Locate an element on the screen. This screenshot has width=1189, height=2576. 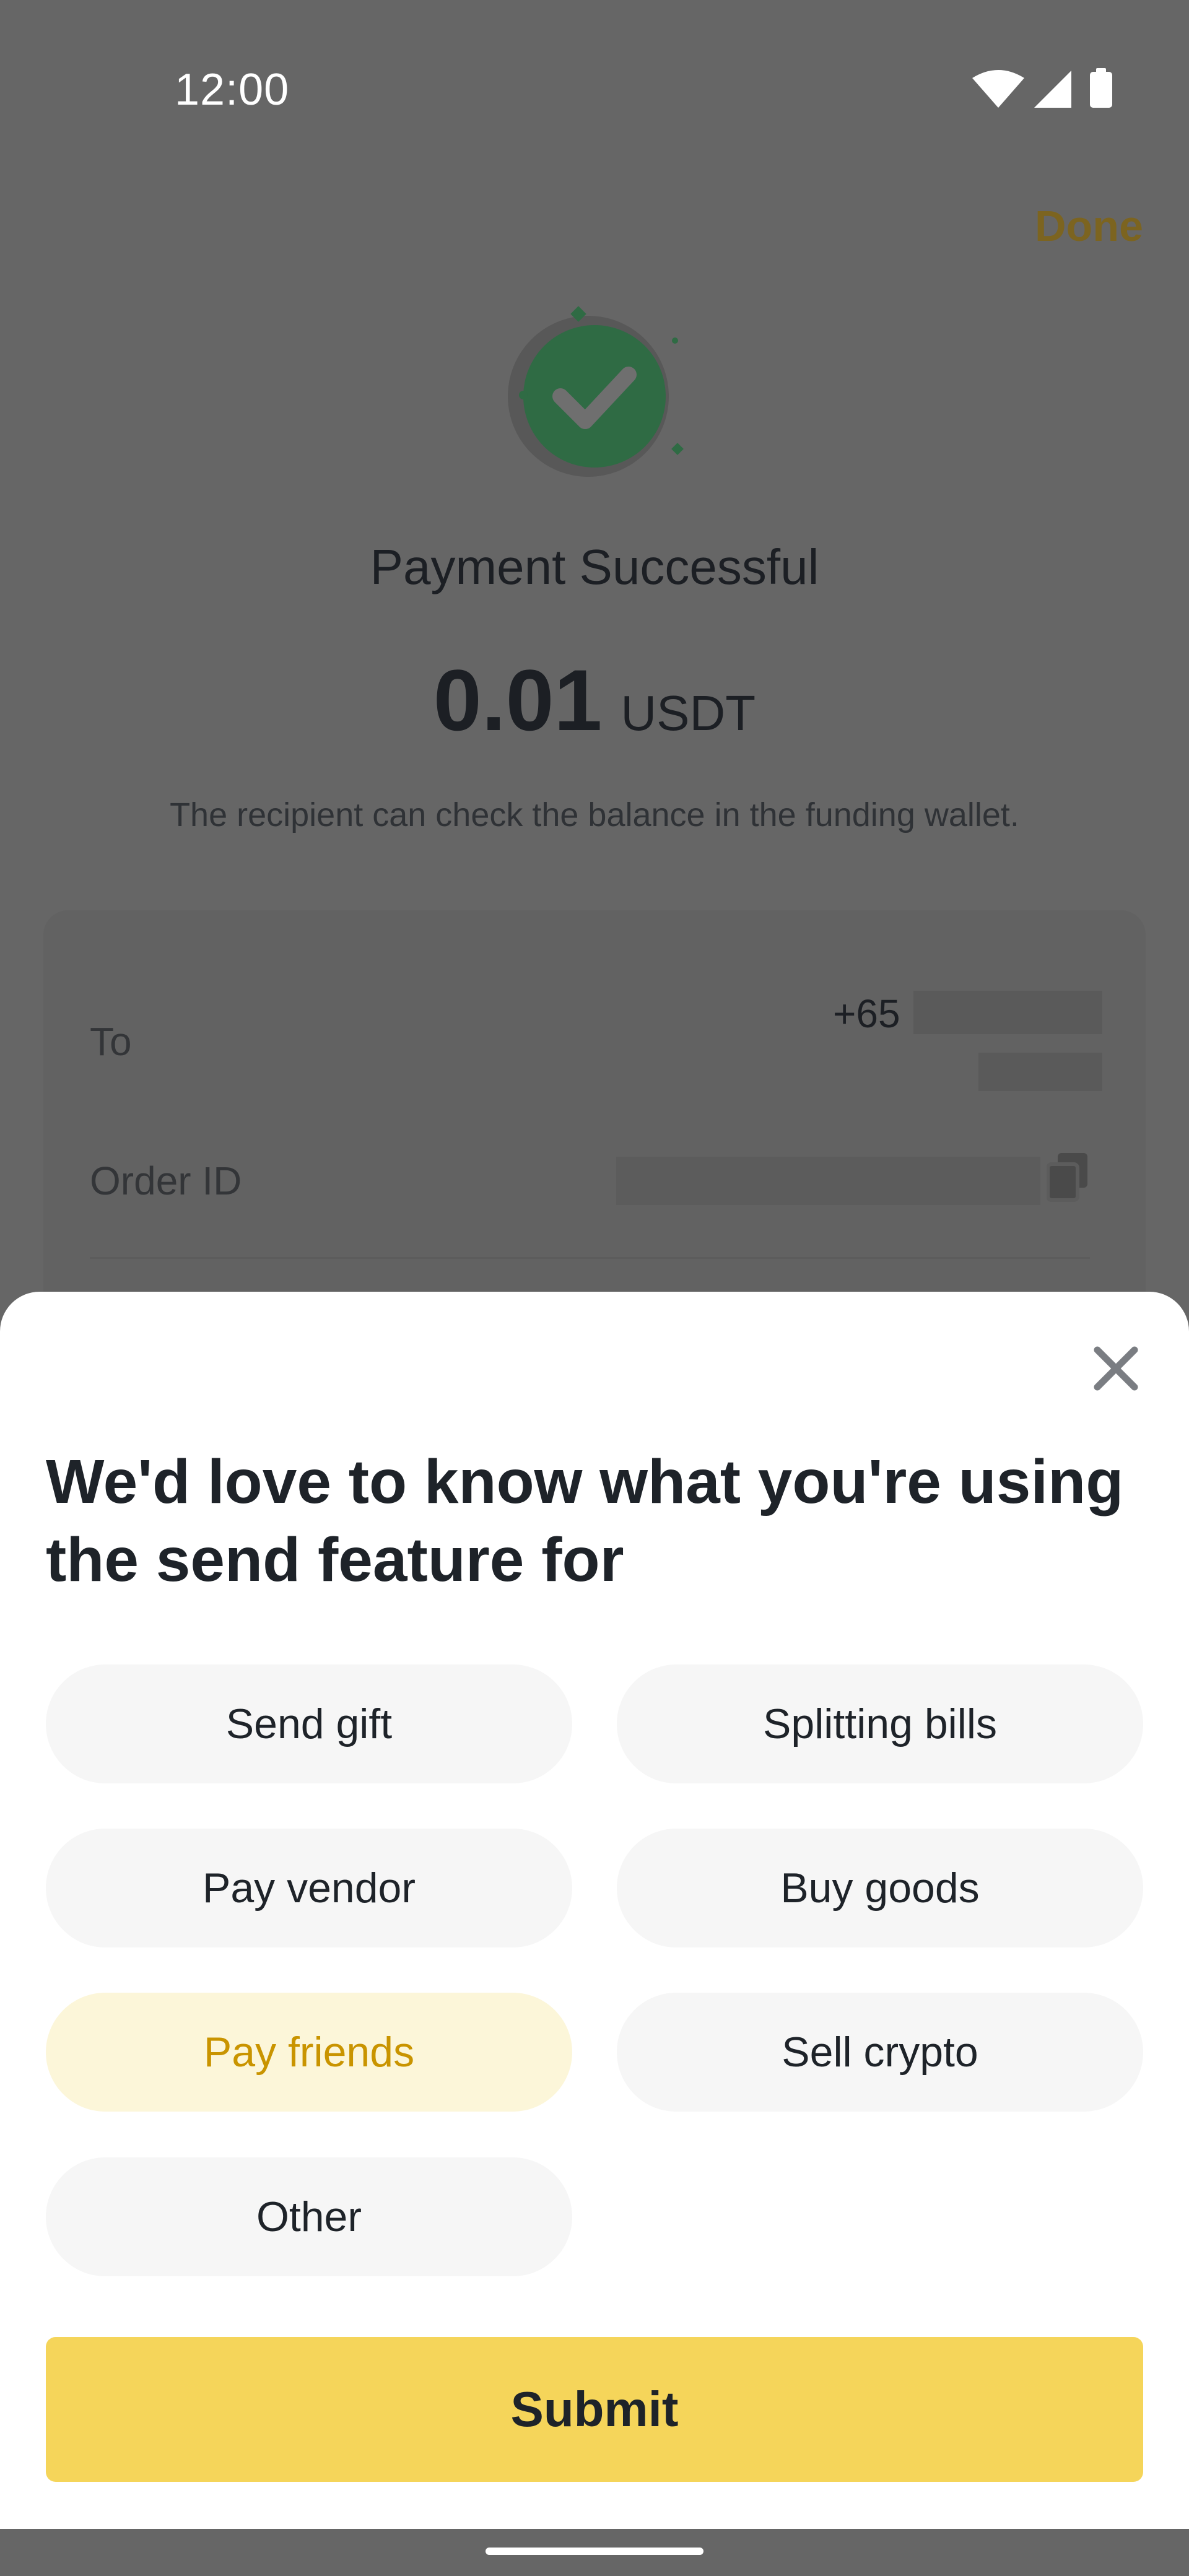
recipient-country-code: +65 is located at coordinates (866, 1013).